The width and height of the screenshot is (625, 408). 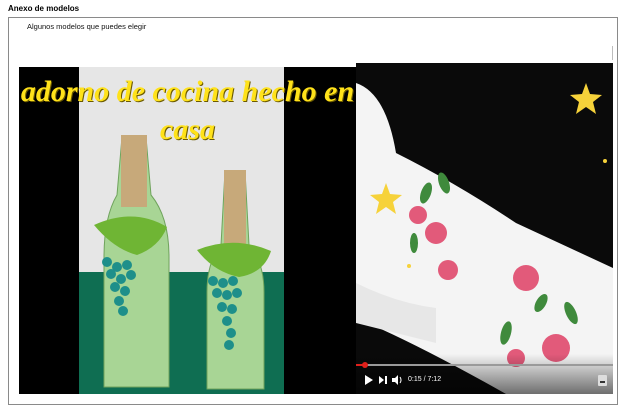 What do you see at coordinates (187, 91) in the screenshot?
I see `overlay-title-line1: adorno de cocina hecho en` at bounding box center [187, 91].